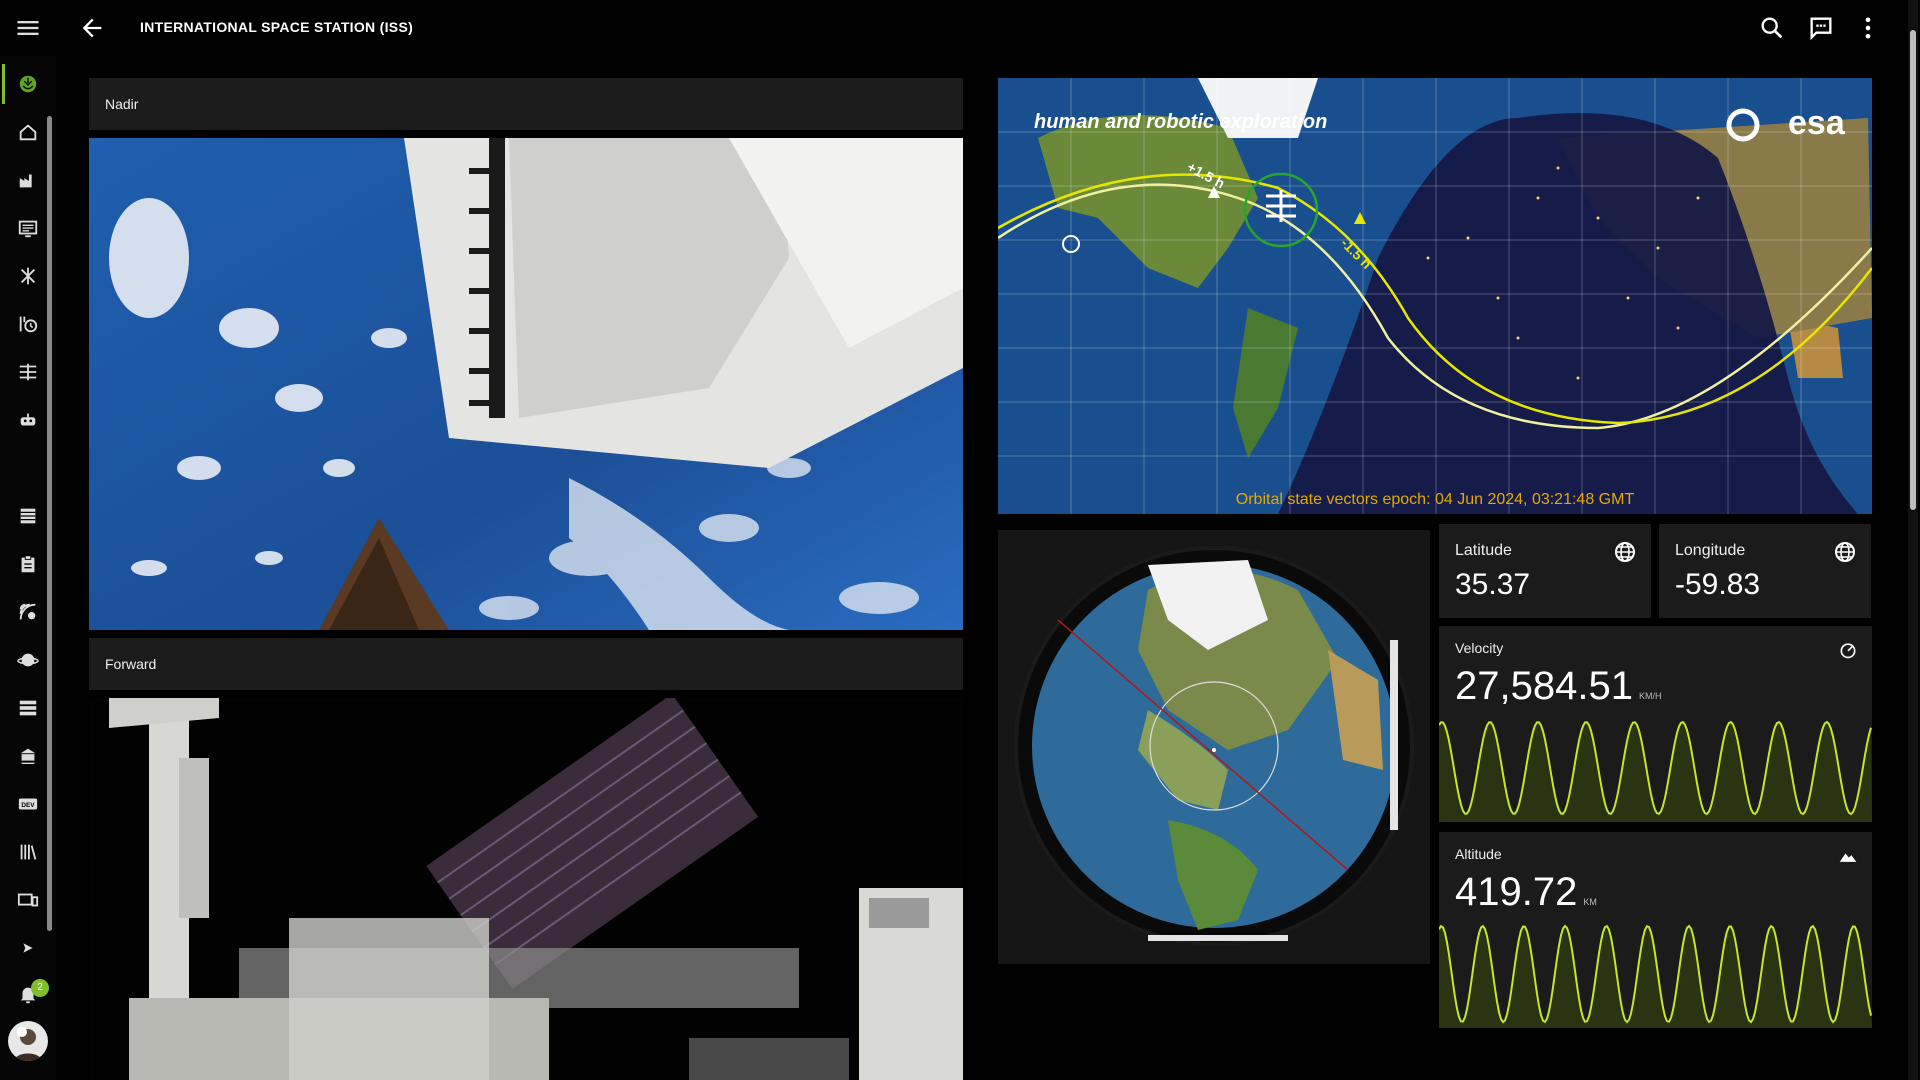  Describe the element at coordinates (28, 132) in the screenshot. I see `home-icon` at that location.